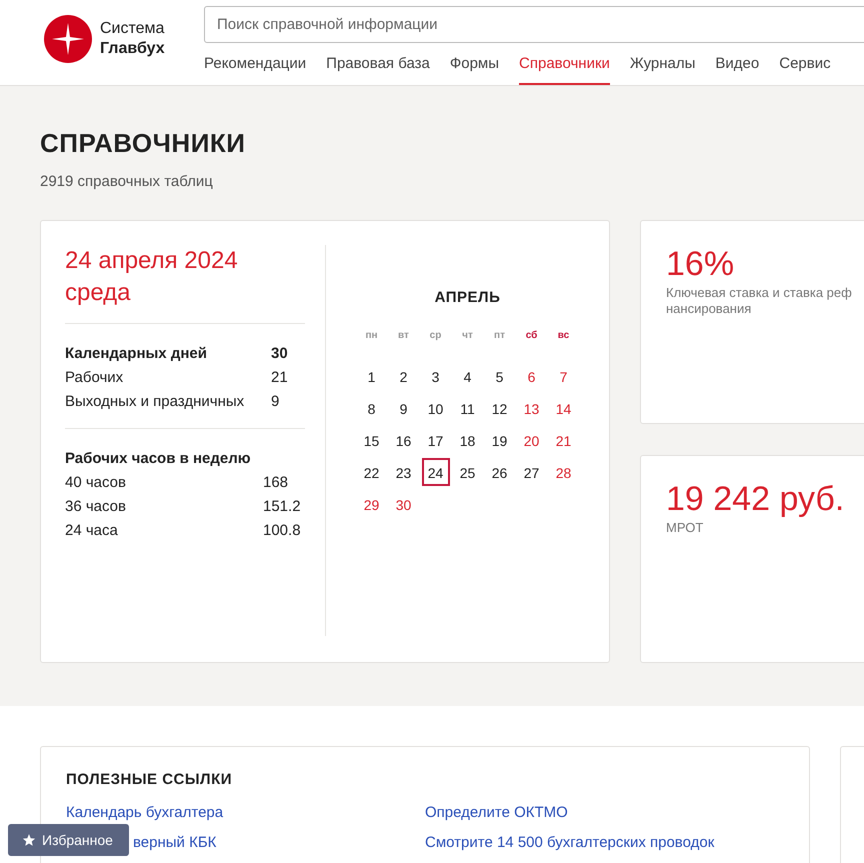 The width and height of the screenshot is (864, 863). Describe the element at coordinates (132, 29) in the screenshot. I see `logo-text: Система` at that location.